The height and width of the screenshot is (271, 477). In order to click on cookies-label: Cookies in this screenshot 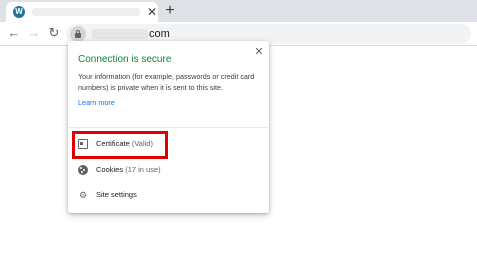, I will do `click(110, 169)`.